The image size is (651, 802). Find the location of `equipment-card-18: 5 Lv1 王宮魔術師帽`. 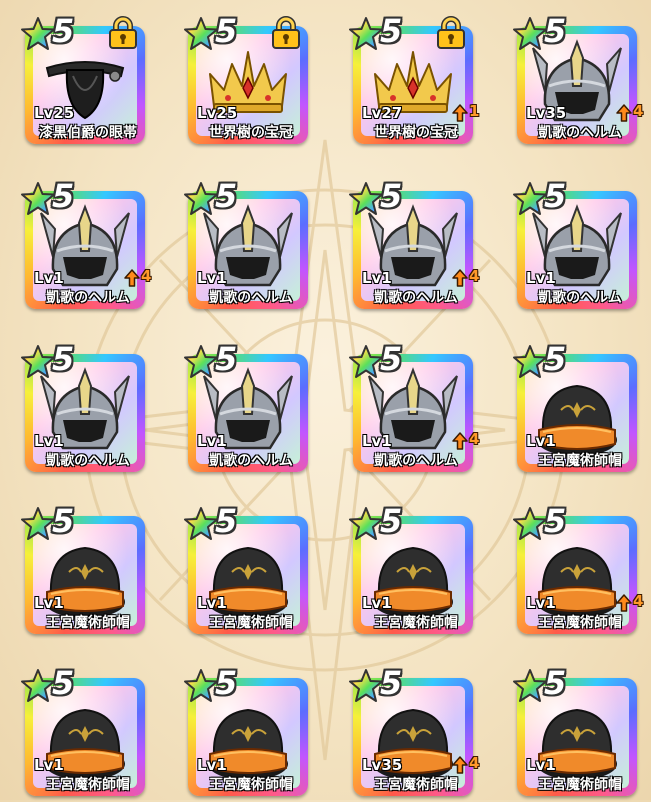

equipment-card-18: 5 Lv1 王宮魔術師帽 is located at coordinates (250, 732).